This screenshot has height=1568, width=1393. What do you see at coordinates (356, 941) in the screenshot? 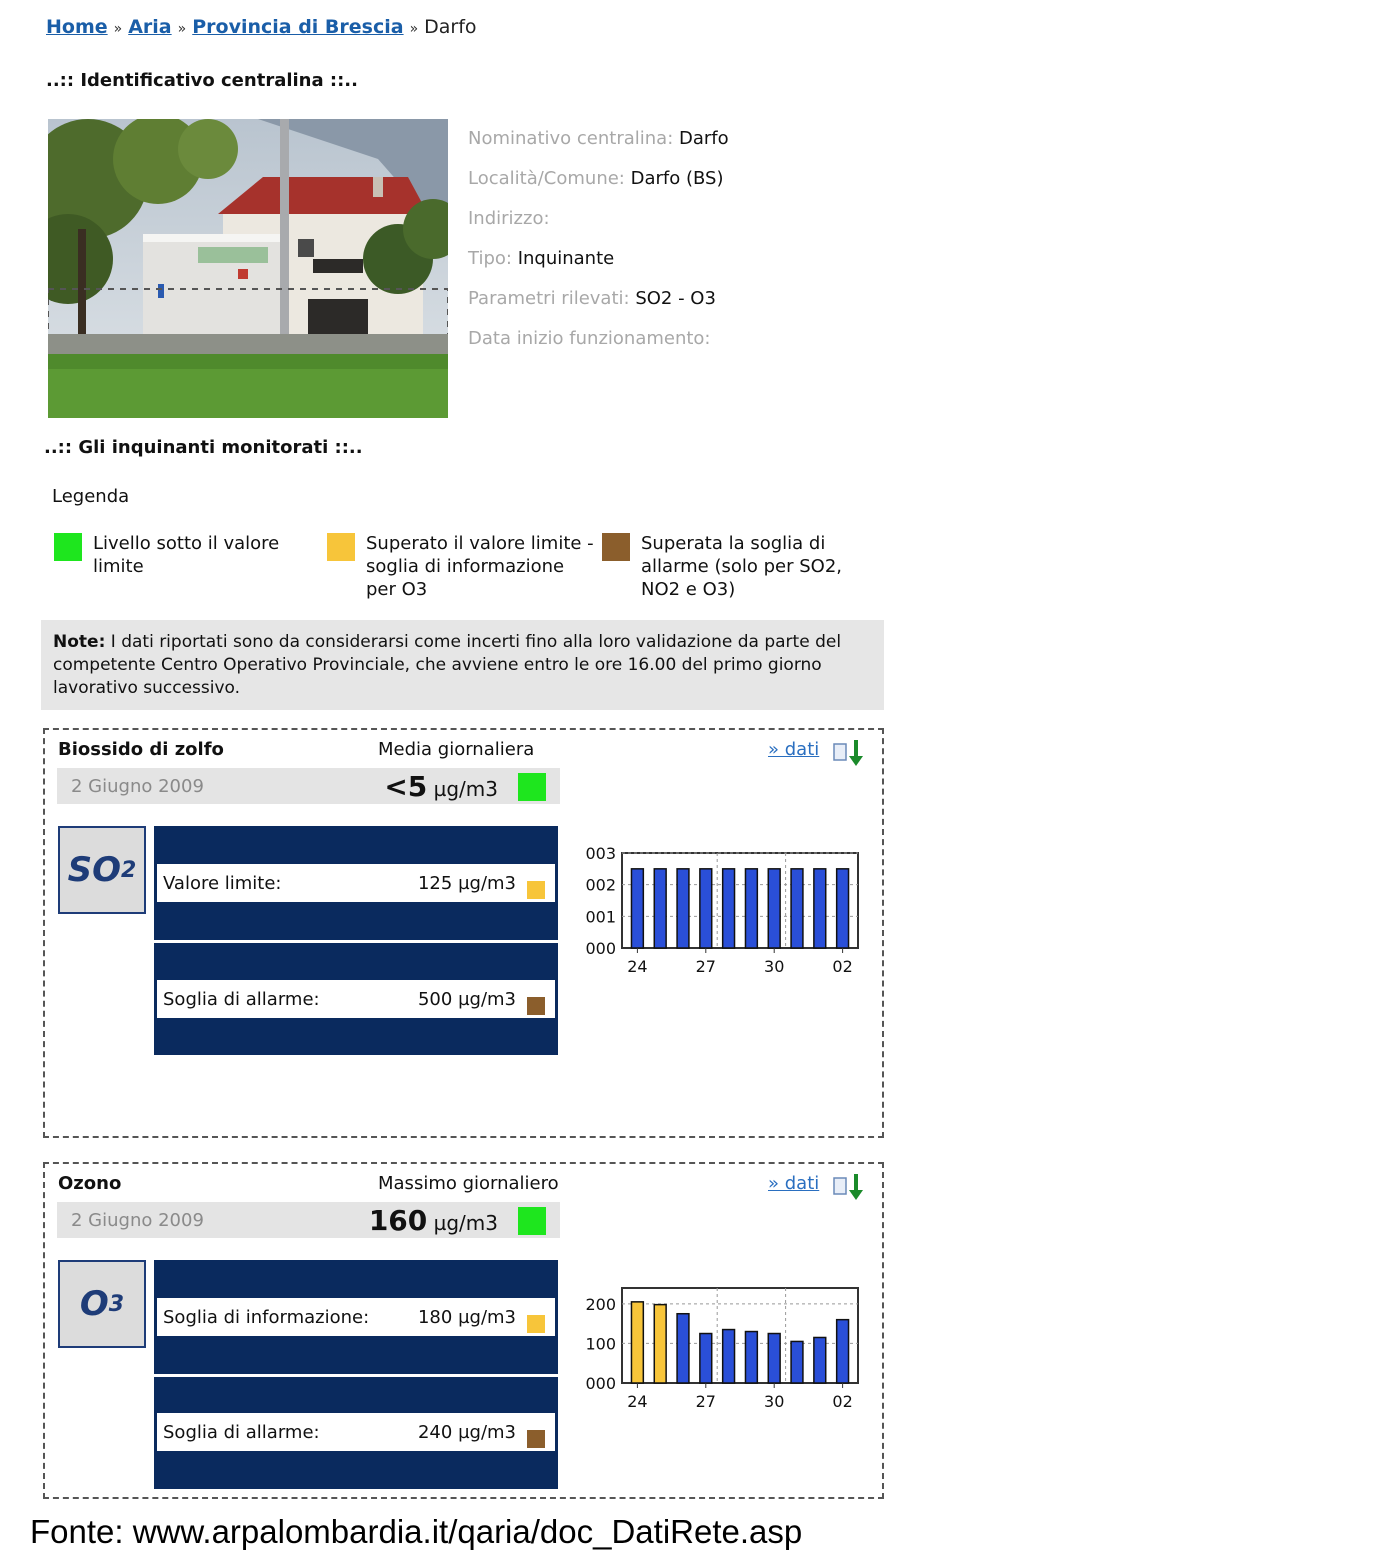
I see `table-divider` at bounding box center [356, 941].